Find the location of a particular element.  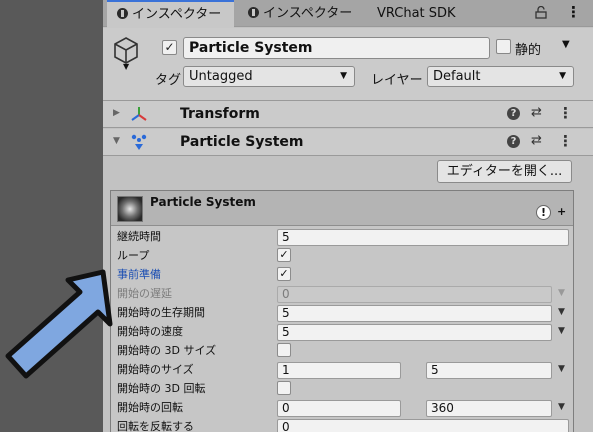

icon-dropdown-arrow-icon: ▼ is located at coordinates (126, 66).